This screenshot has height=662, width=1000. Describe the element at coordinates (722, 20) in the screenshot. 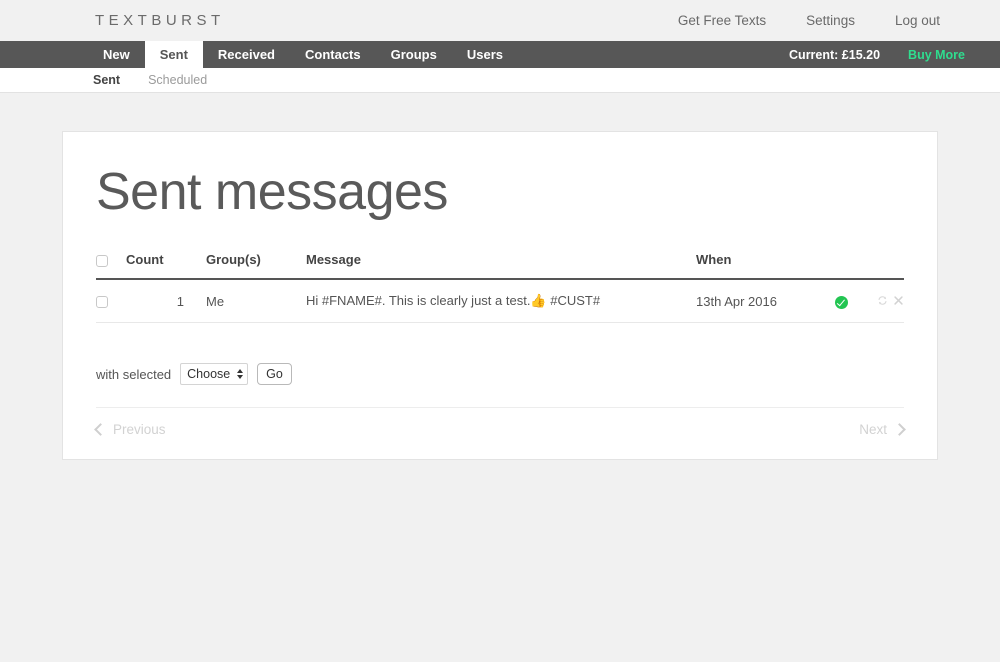

I see `header-link-get-free-texts: Get Free Texts` at that location.